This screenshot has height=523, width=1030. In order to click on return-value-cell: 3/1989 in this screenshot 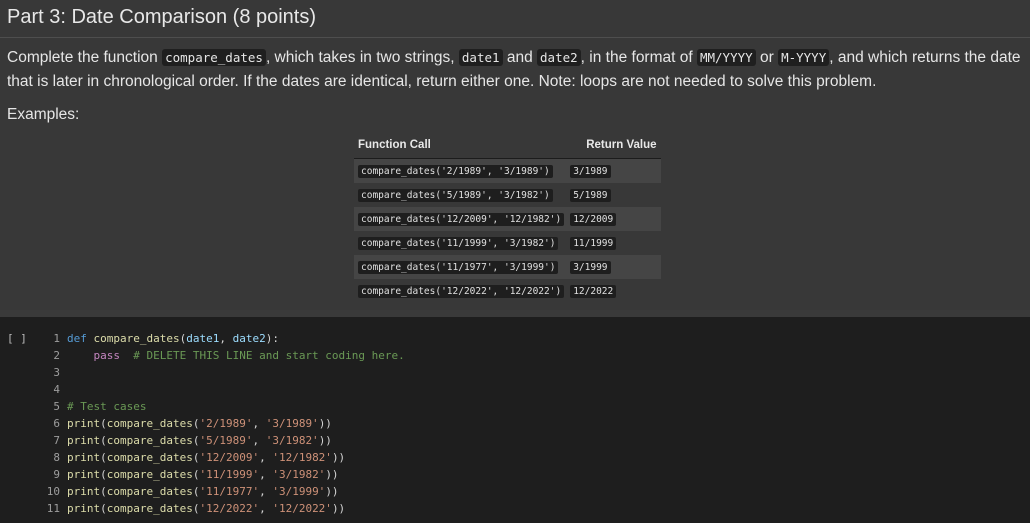, I will do `click(614, 170)`.